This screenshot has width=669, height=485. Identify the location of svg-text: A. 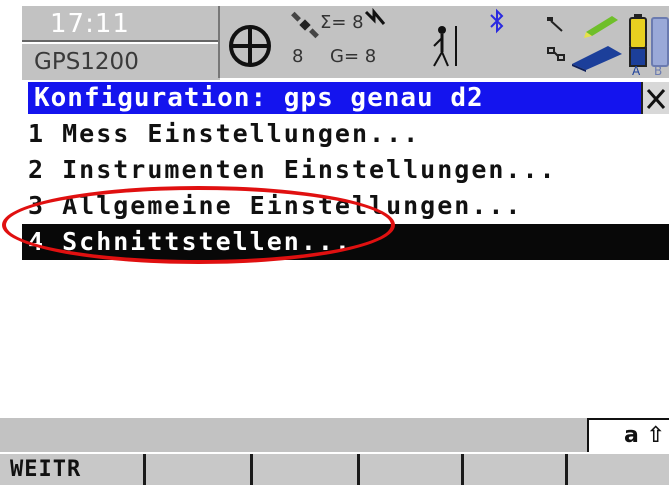
(636, 70).